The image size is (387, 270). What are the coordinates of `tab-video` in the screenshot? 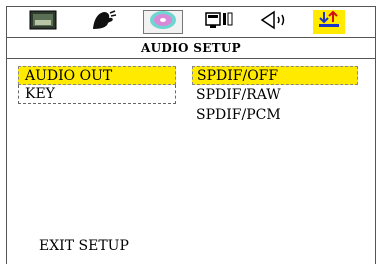 It's located at (104, 22).